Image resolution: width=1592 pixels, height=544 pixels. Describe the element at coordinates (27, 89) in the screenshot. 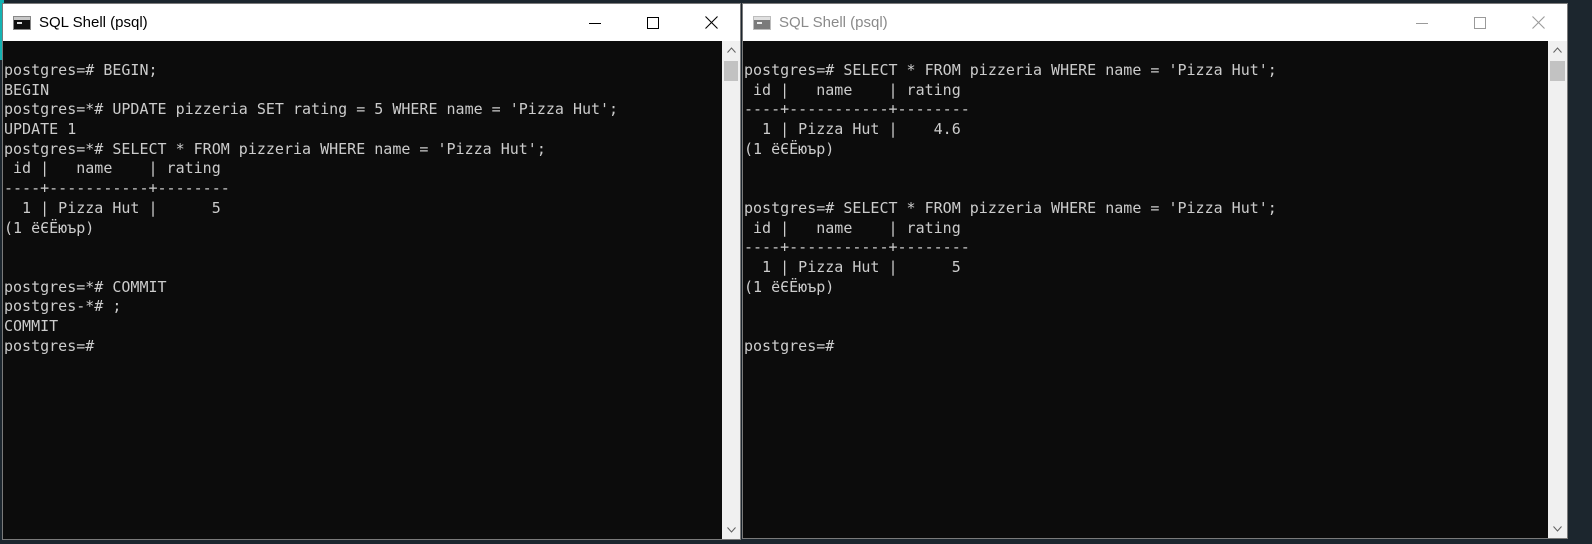

I see `console-line: BEGIN` at that location.